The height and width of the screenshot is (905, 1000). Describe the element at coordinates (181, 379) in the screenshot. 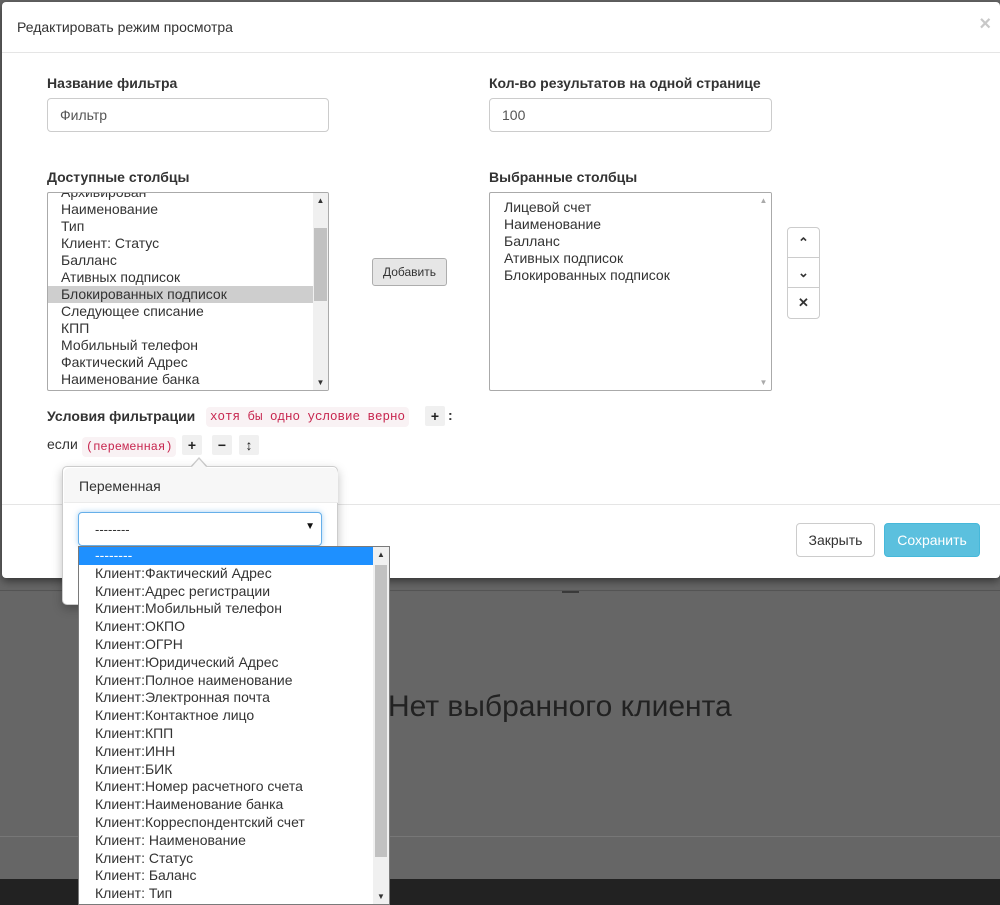

I see `available-column-option: Наименование банка` at that location.